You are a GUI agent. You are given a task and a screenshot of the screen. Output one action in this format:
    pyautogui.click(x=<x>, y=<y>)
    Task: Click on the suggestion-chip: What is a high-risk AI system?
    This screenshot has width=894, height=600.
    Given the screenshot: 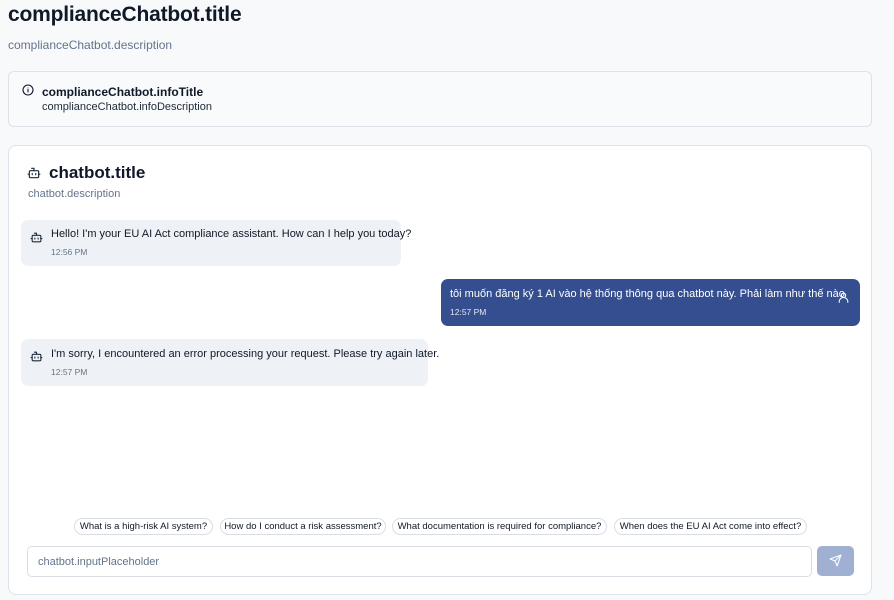 What is the action you would take?
    pyautogui.click(x=143, y=526)
    